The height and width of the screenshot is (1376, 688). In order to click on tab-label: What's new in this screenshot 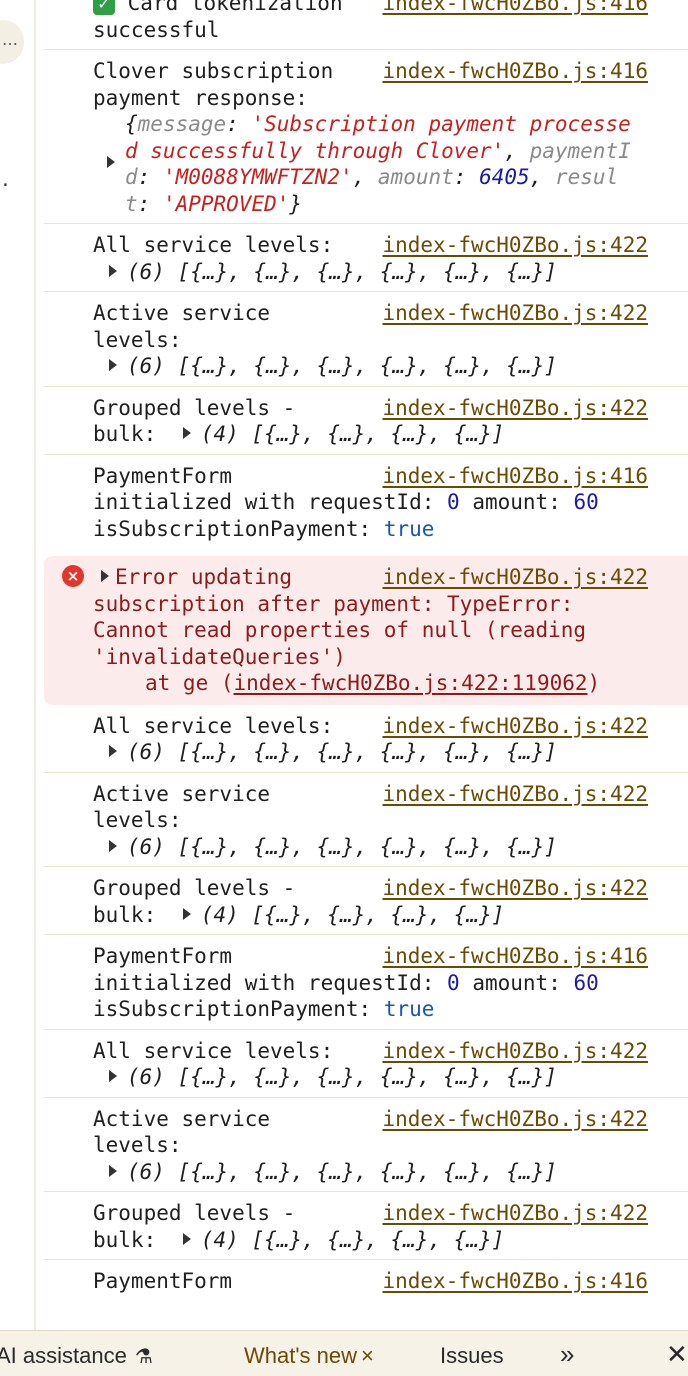, I will do `click(301, 1355)`.